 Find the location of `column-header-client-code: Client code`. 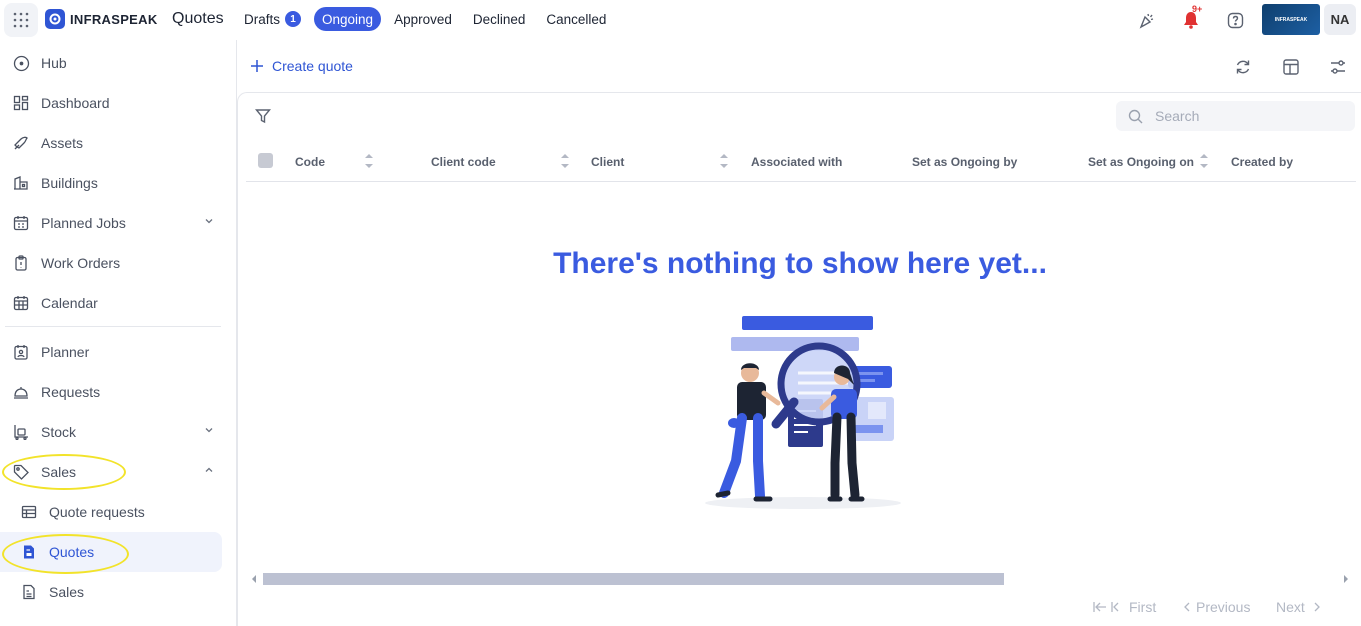

column-header-client-code: Client code is located at coordinates (463, 162).